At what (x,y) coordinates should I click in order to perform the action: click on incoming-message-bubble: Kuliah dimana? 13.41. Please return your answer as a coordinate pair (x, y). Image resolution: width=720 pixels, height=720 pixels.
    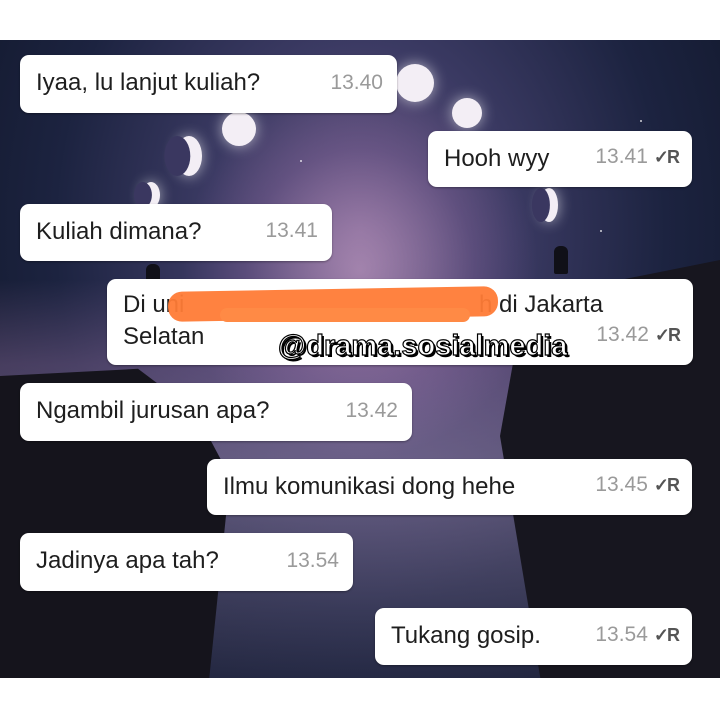
    Looking at the image, I should click on (176, 232).